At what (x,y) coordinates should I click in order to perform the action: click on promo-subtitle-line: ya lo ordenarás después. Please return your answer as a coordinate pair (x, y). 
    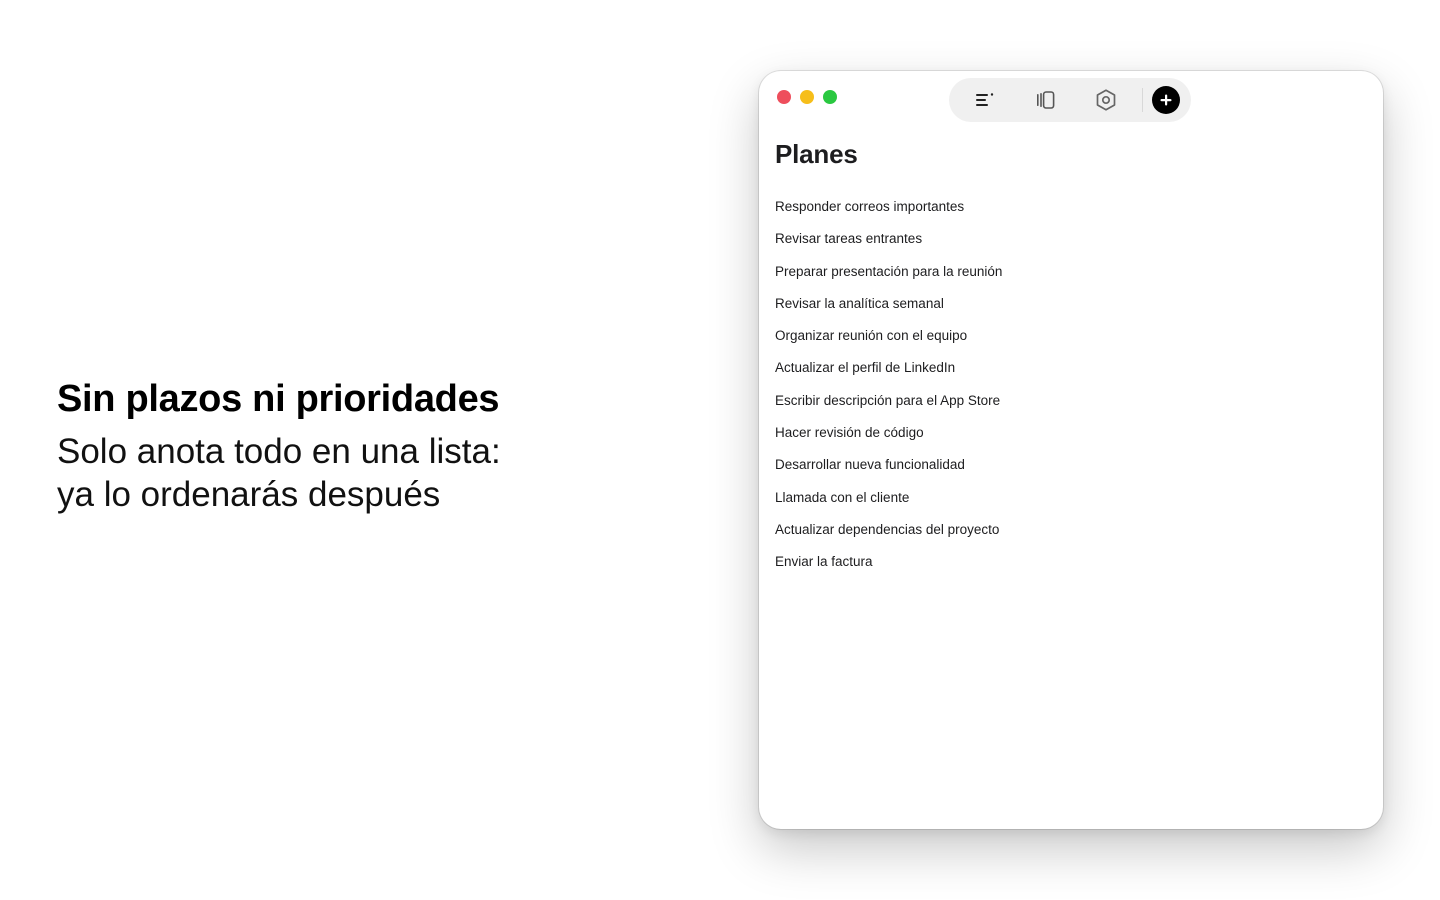
    Looking at the image, I should click on (249, 494).